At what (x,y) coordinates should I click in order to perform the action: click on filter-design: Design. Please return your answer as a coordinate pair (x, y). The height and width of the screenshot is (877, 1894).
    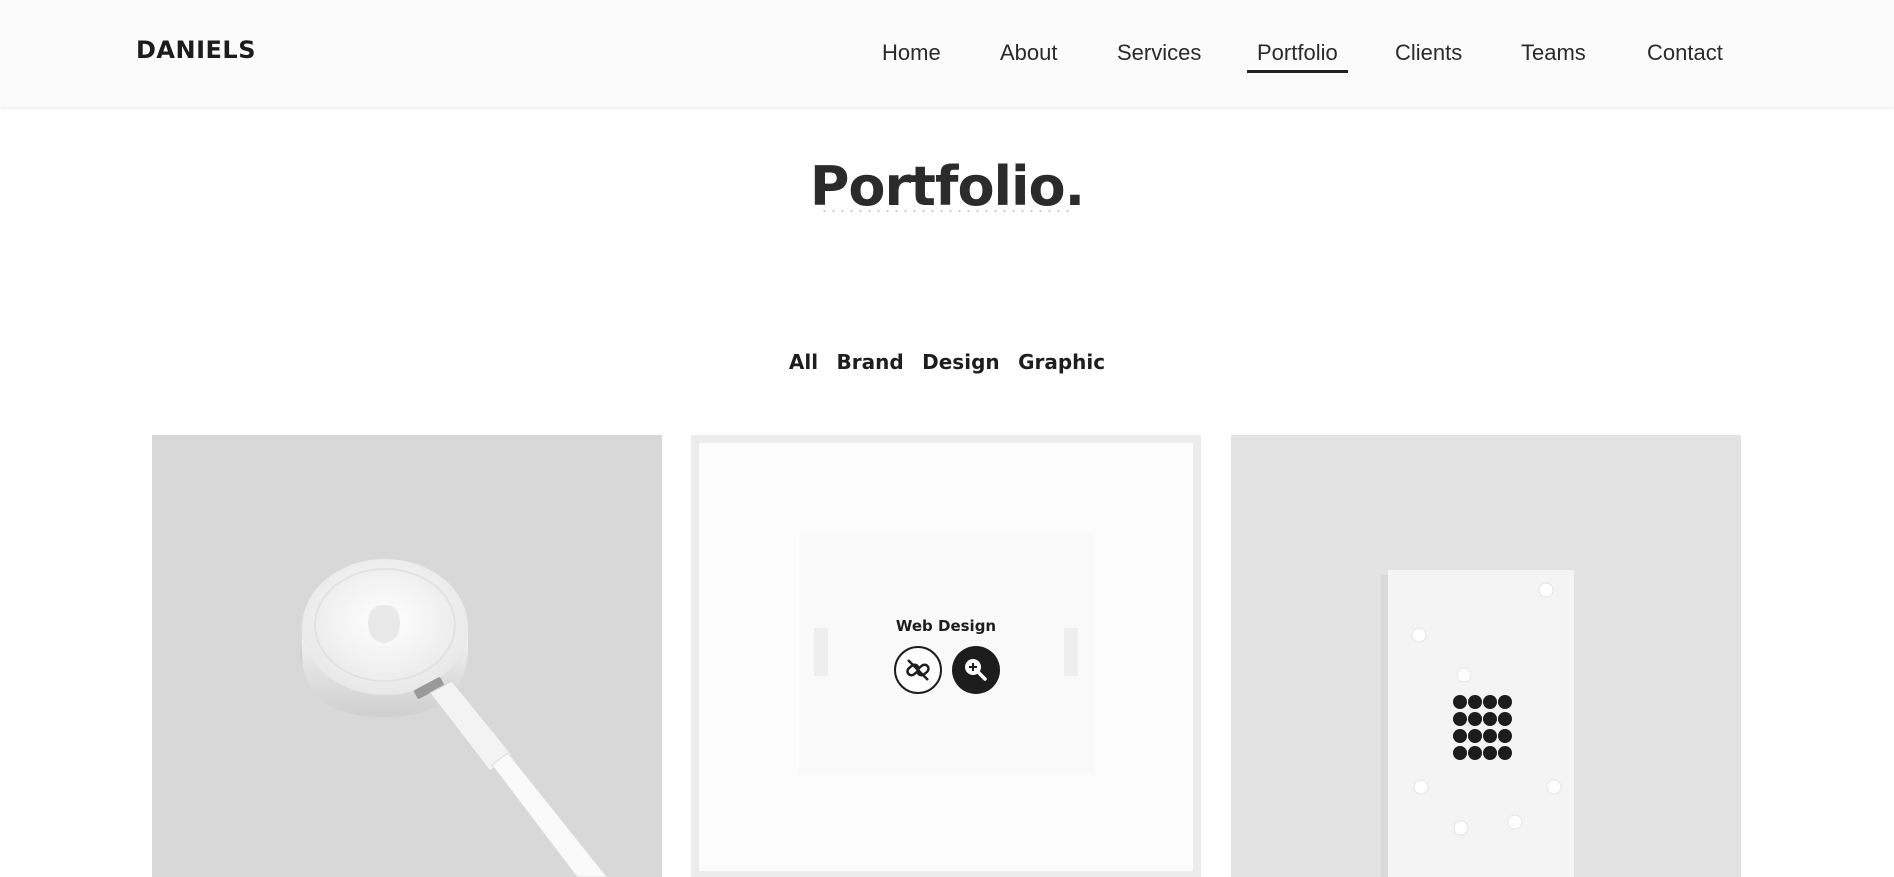
    Looking at the image, I should click on (960, 362).